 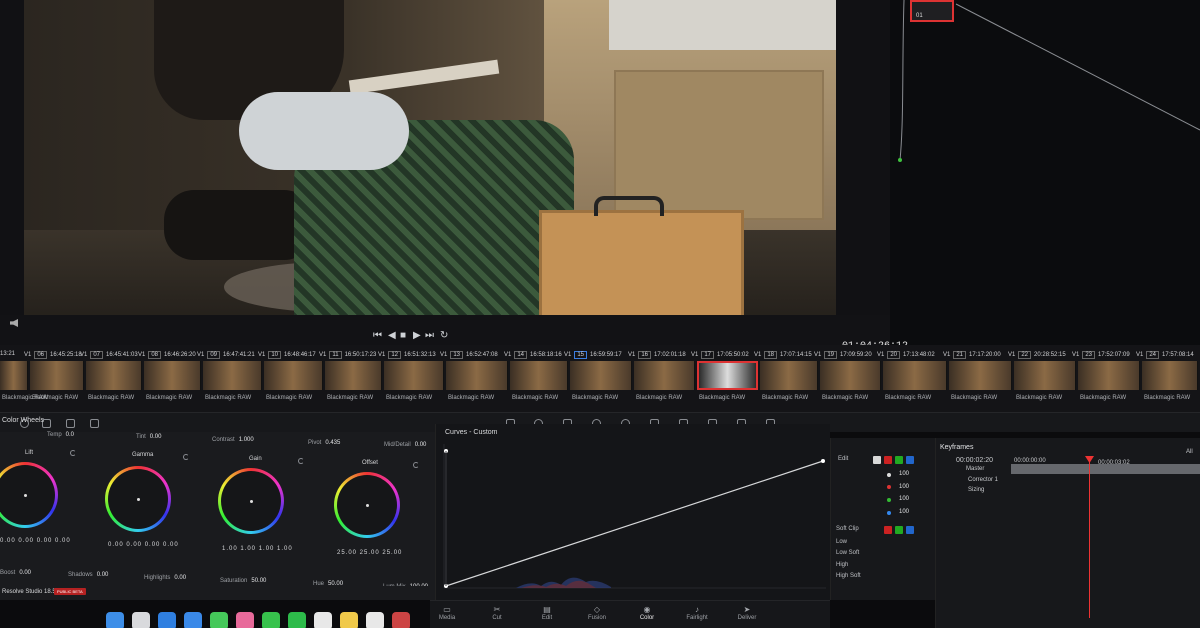 What do you see at coordinates (405, 445) in the screenshot?
I see `middetail-param: Mid/Detail 0.00` at bounding box center [405, 445].